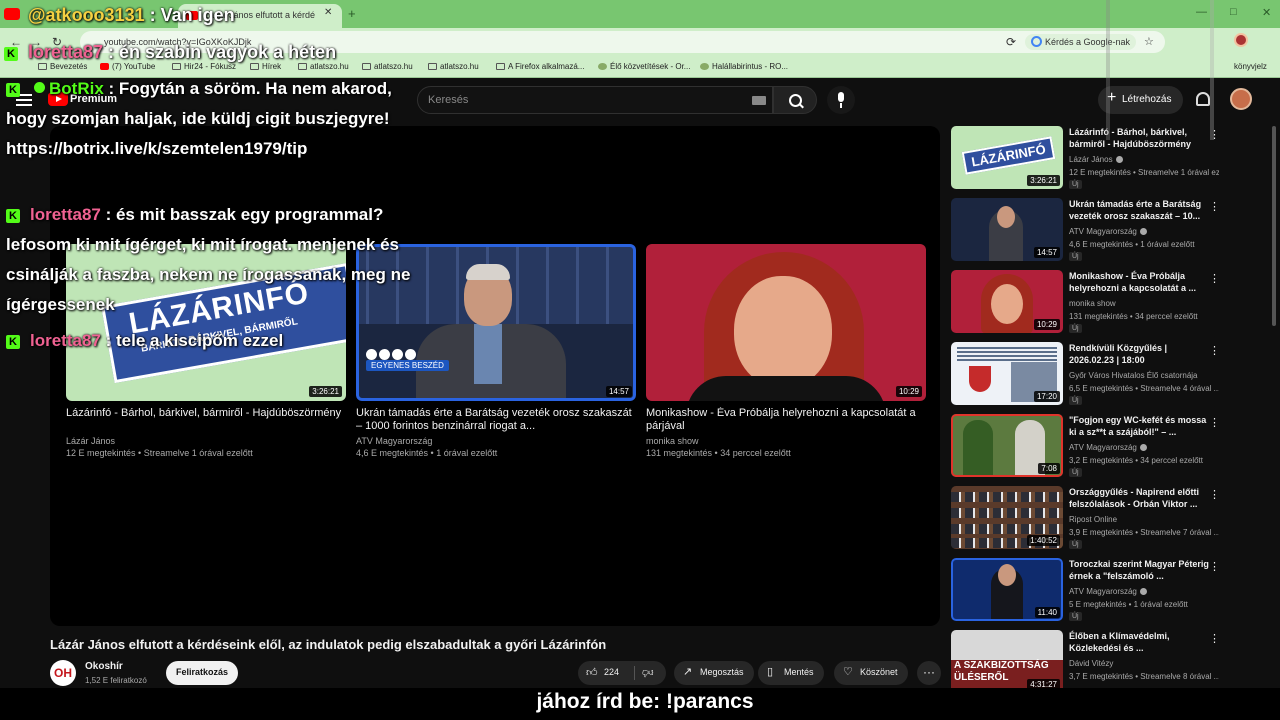 The height and width of the screenshot is (720, 1280). Describe the element at coordinates (69, 66) in the screenshot. I see `bookmark-label: Bevezetés` at that location.